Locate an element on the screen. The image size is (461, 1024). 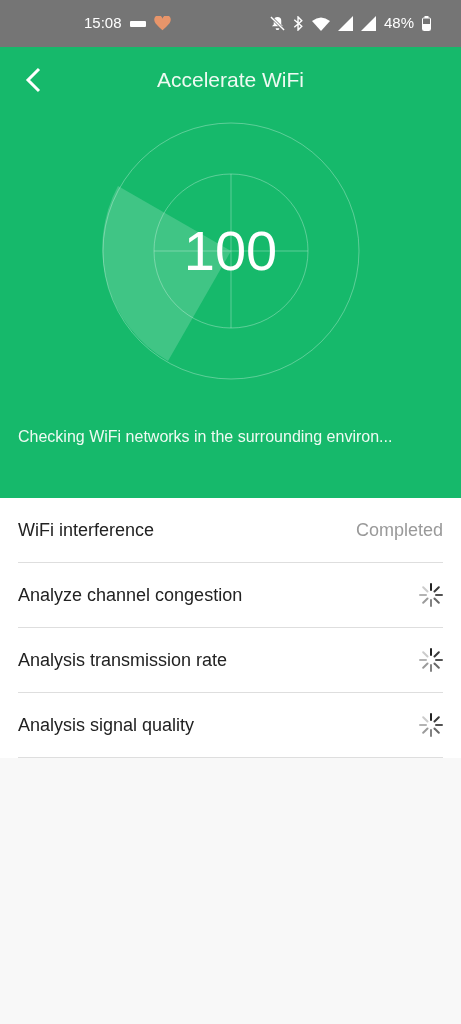
battery-icon is located at coordinates (426, 23).